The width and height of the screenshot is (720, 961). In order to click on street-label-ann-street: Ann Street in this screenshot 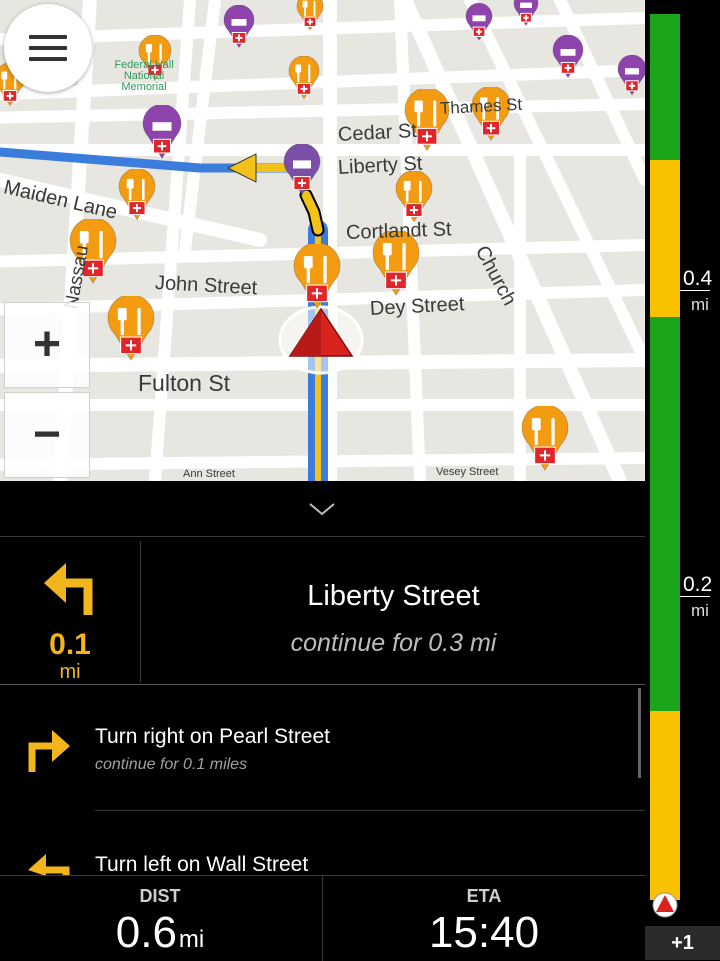, I will do `click(209, 474)`.